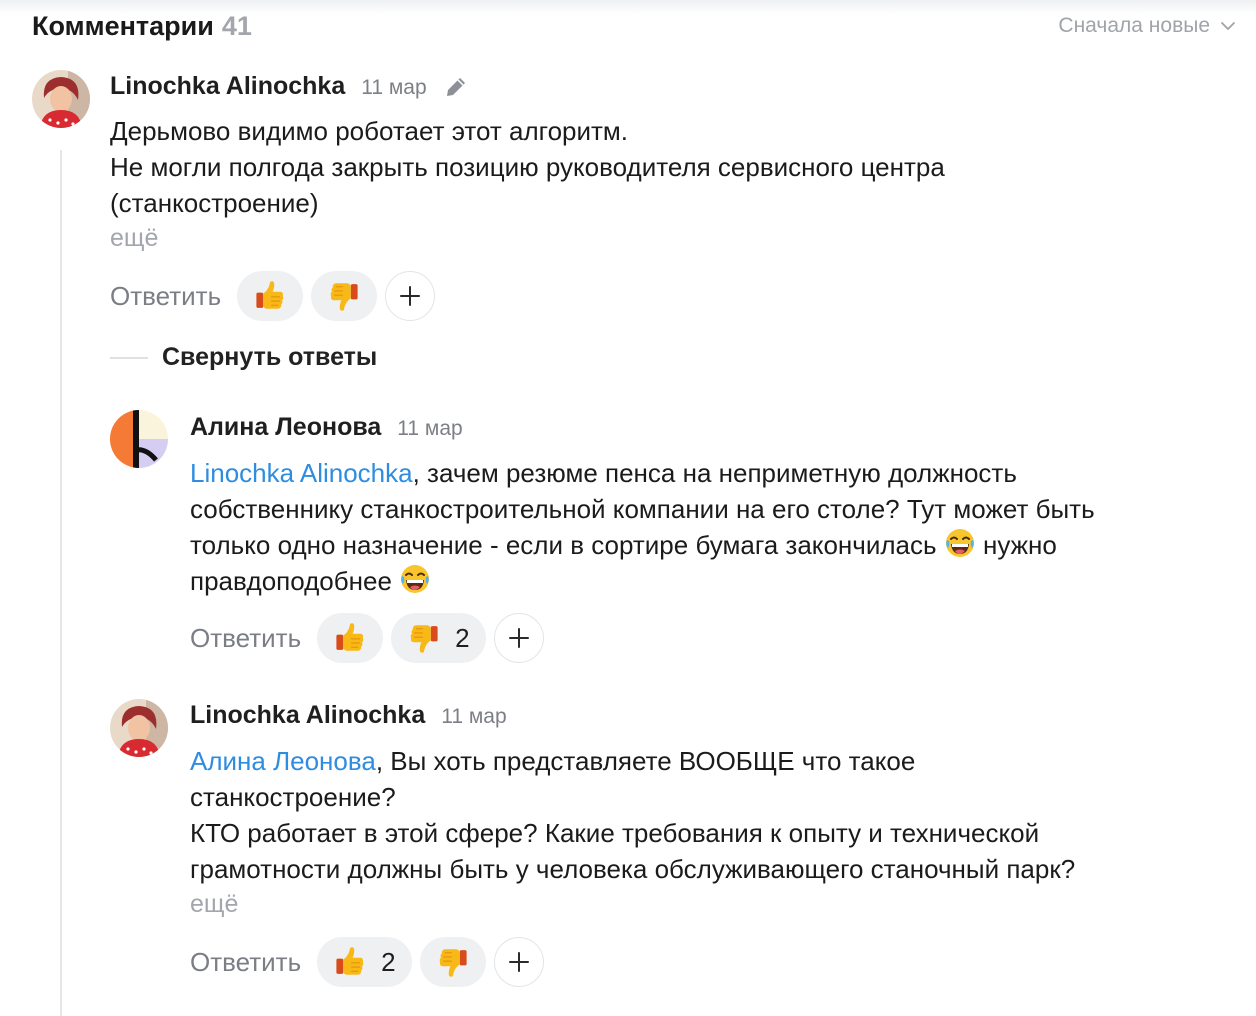  Describe the element at coordinates (720, 581) in the screenshot. I see `comment-line: правдоподобнее` at that location.